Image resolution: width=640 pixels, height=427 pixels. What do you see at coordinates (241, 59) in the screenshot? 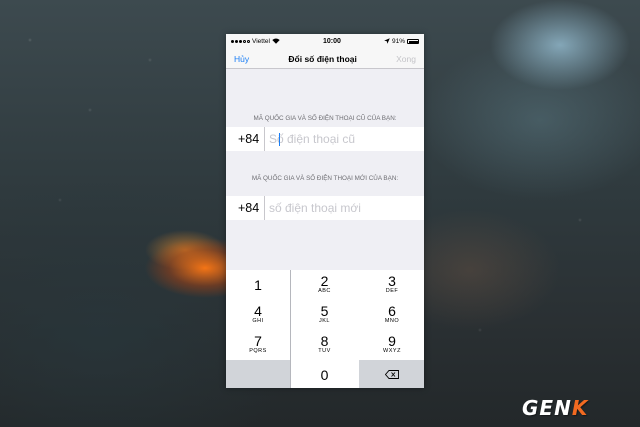
I see `cancel-button: Hủy` at bounding box center [241, 59].